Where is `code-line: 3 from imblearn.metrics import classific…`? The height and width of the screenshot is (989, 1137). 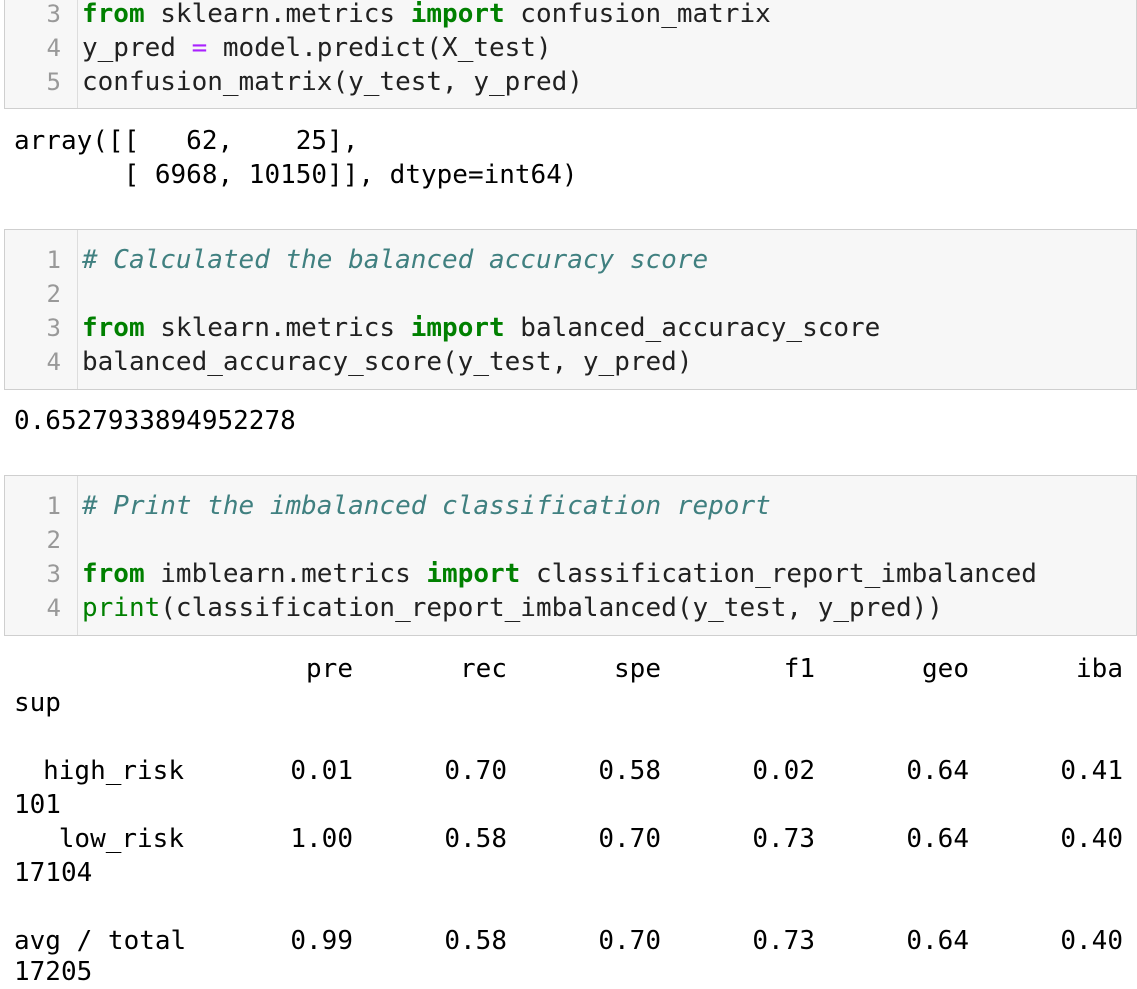 code-line: 3 from imblearn.metrics import classific… is located at coordinates (570, 574).